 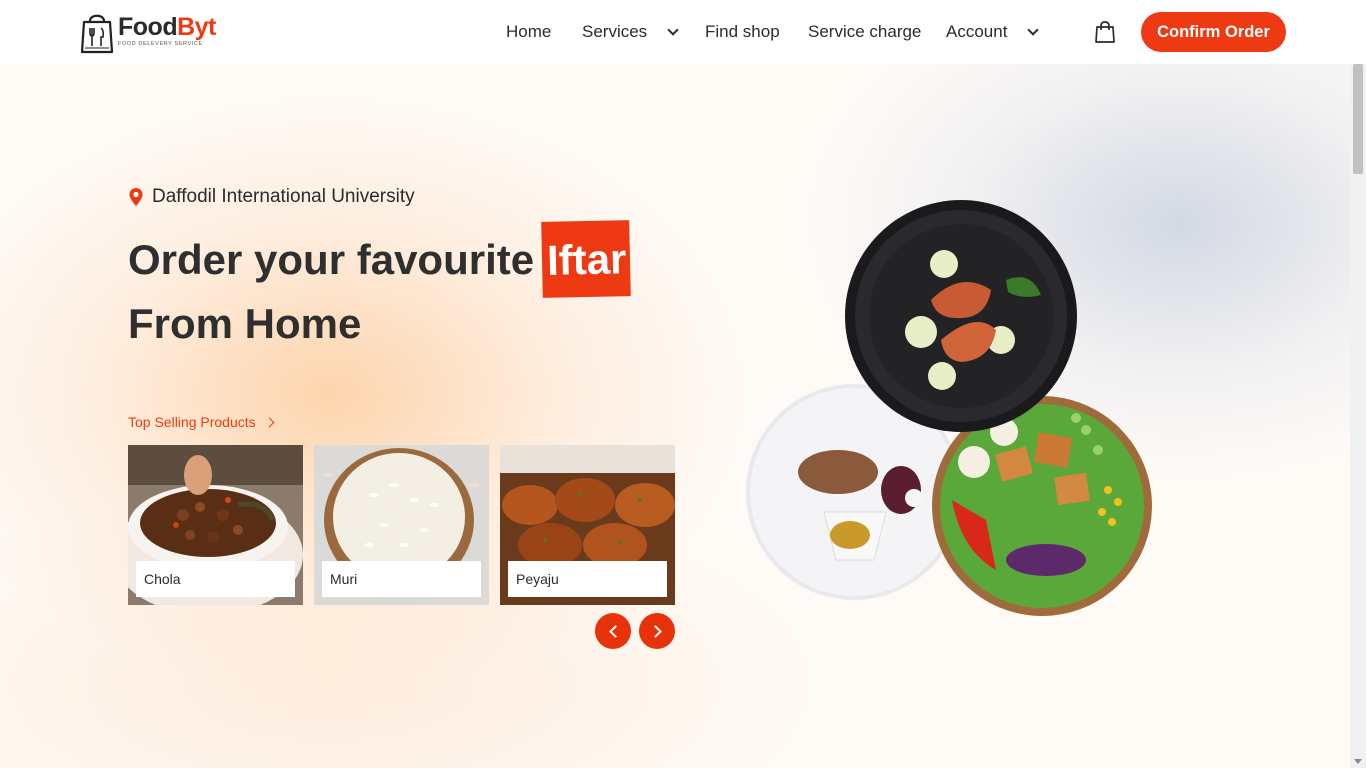 I want to click on product-name: Muri, so click(x=401, y=579).